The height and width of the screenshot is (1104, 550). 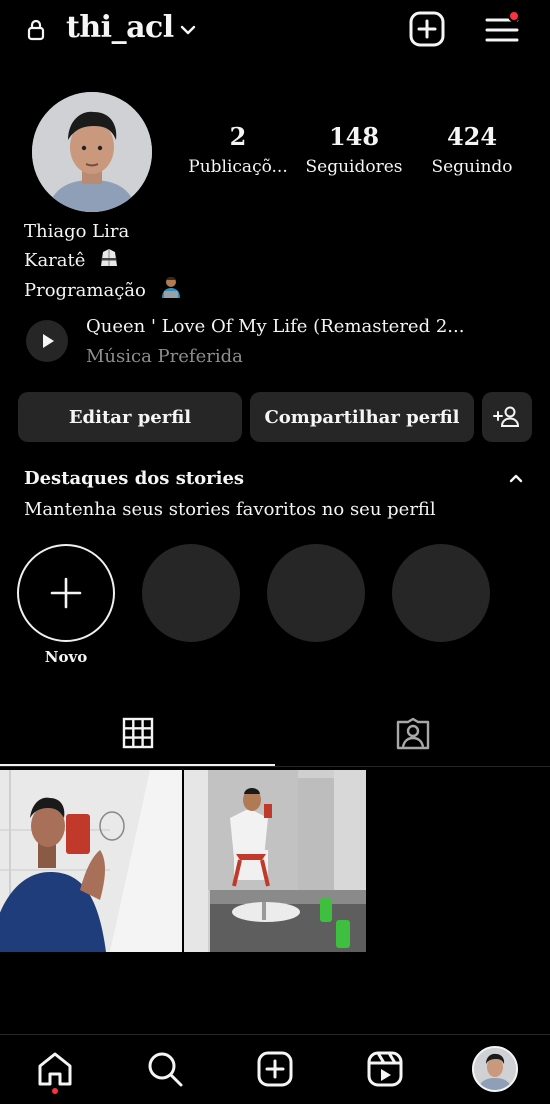 What do you see at coordinates (171, 292) in the screenshot?
I see `technologist-icon` at bounding box center [171, 292].